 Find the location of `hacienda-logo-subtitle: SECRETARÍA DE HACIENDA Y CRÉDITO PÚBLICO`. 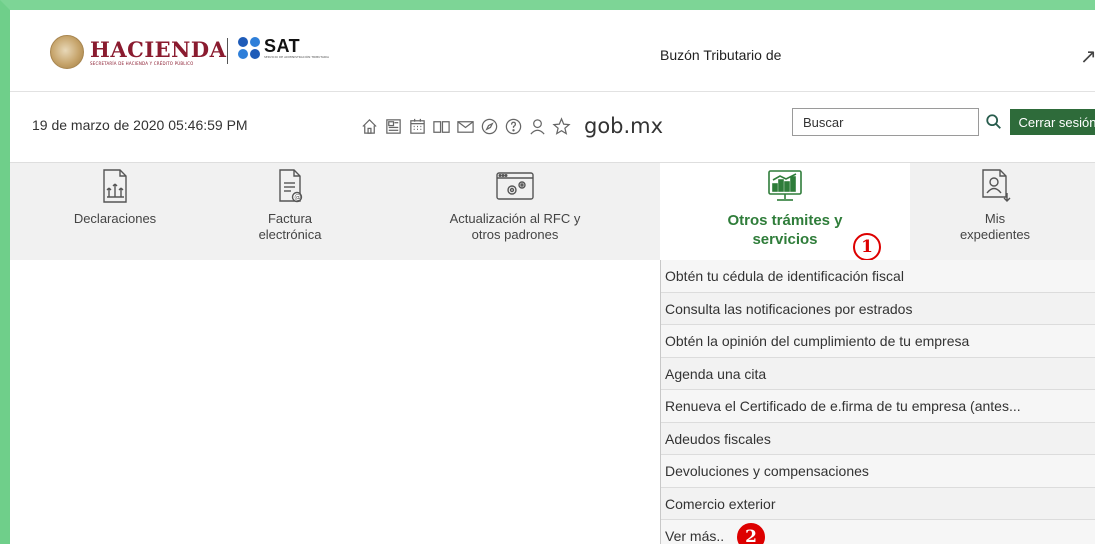

hacienda-logo-subtitle: SECRETARÍA DE HACIENDA Y CRÉDITO PÚBLICO is located at coordinates (142, 63).